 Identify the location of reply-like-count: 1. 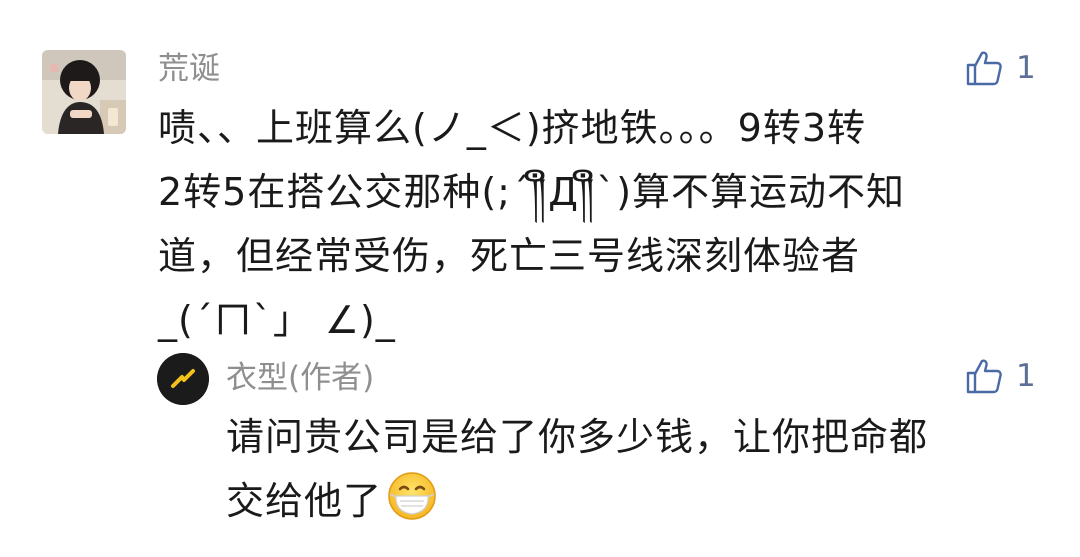
(1026, 376).